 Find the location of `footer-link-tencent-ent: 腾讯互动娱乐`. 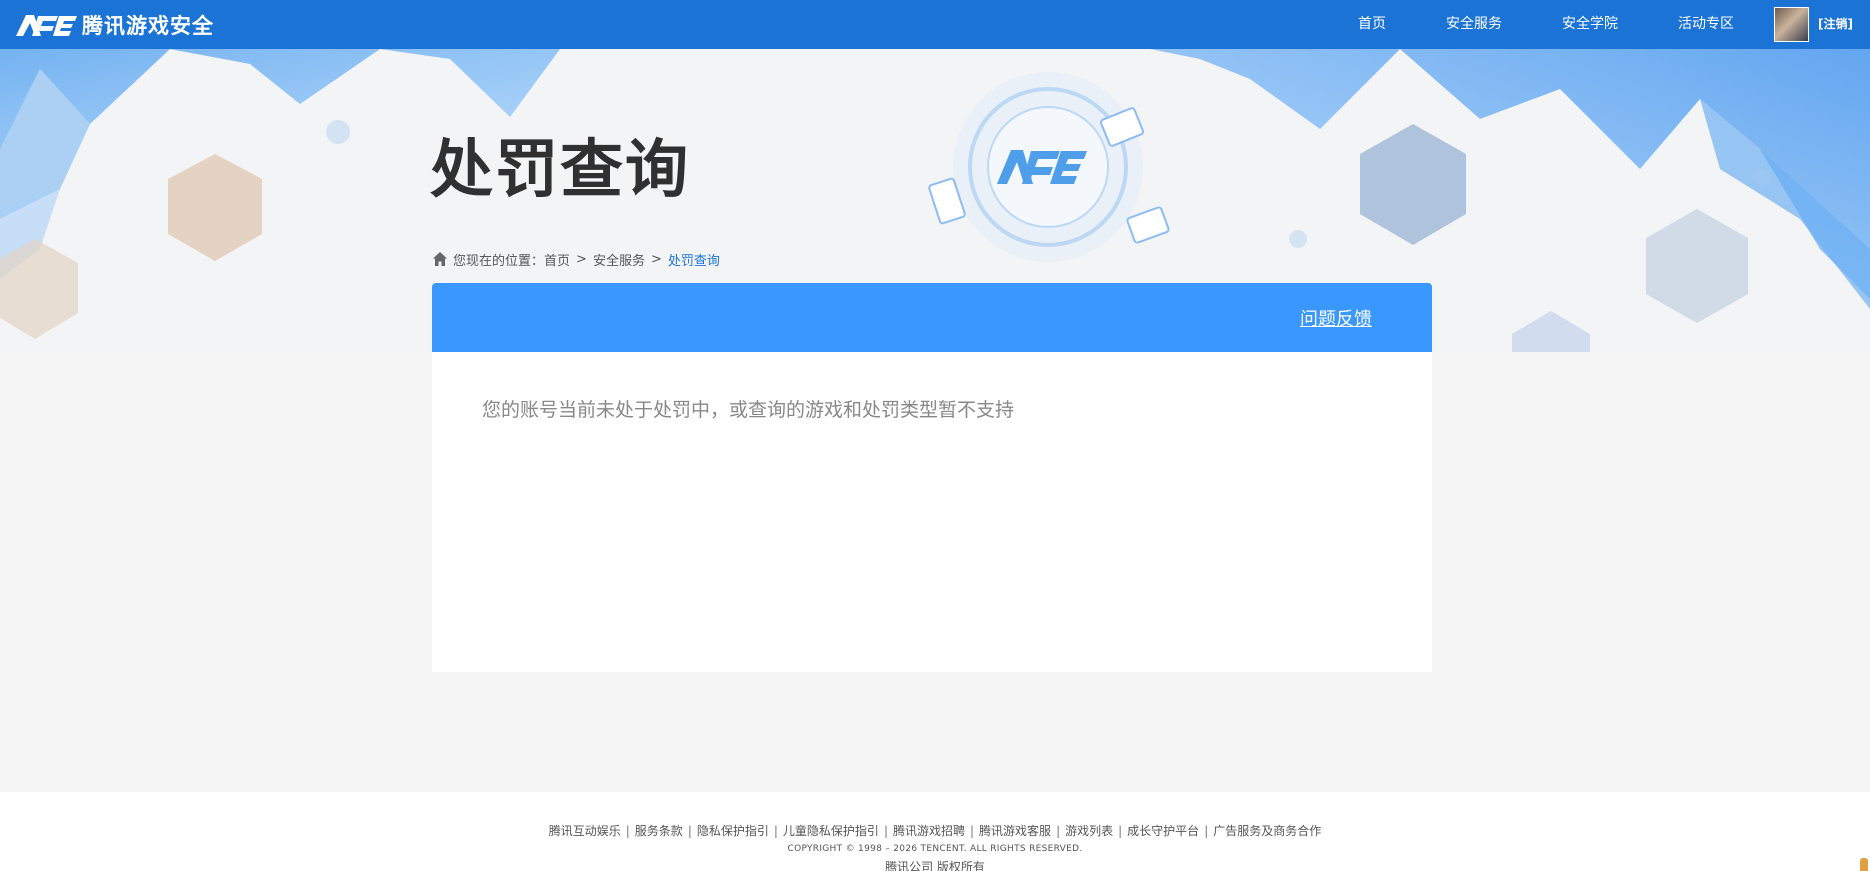

footer-link-tencent-ent: 腾讯互动娱乐 is located at coordinates (585, 831).